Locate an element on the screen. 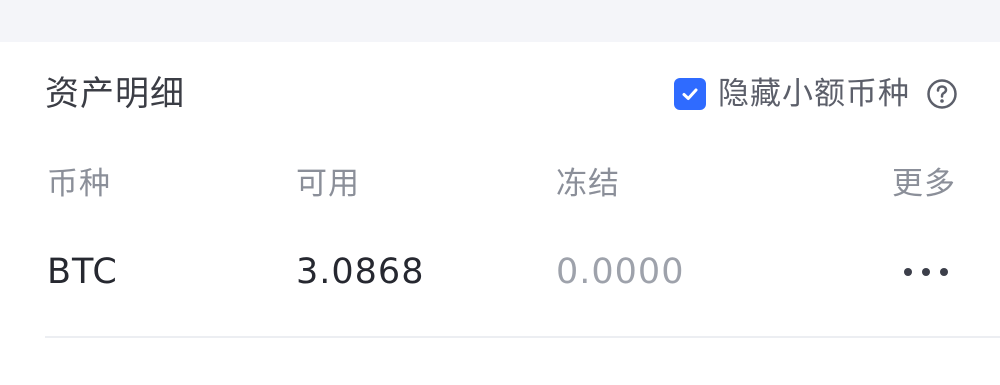  column-header-more: 更多 is located at coordinates (924, 184).